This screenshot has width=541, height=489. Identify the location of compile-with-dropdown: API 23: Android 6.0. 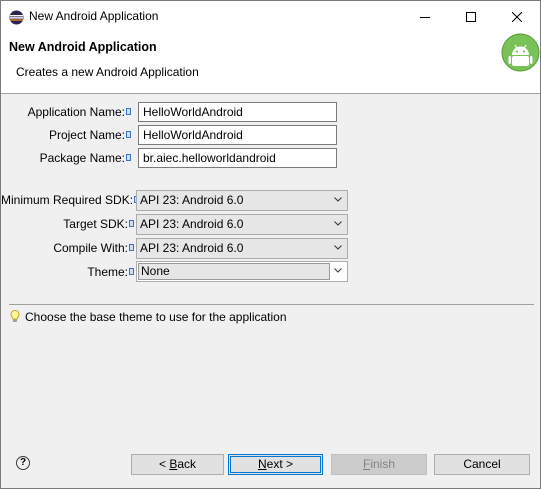
(242, 248).